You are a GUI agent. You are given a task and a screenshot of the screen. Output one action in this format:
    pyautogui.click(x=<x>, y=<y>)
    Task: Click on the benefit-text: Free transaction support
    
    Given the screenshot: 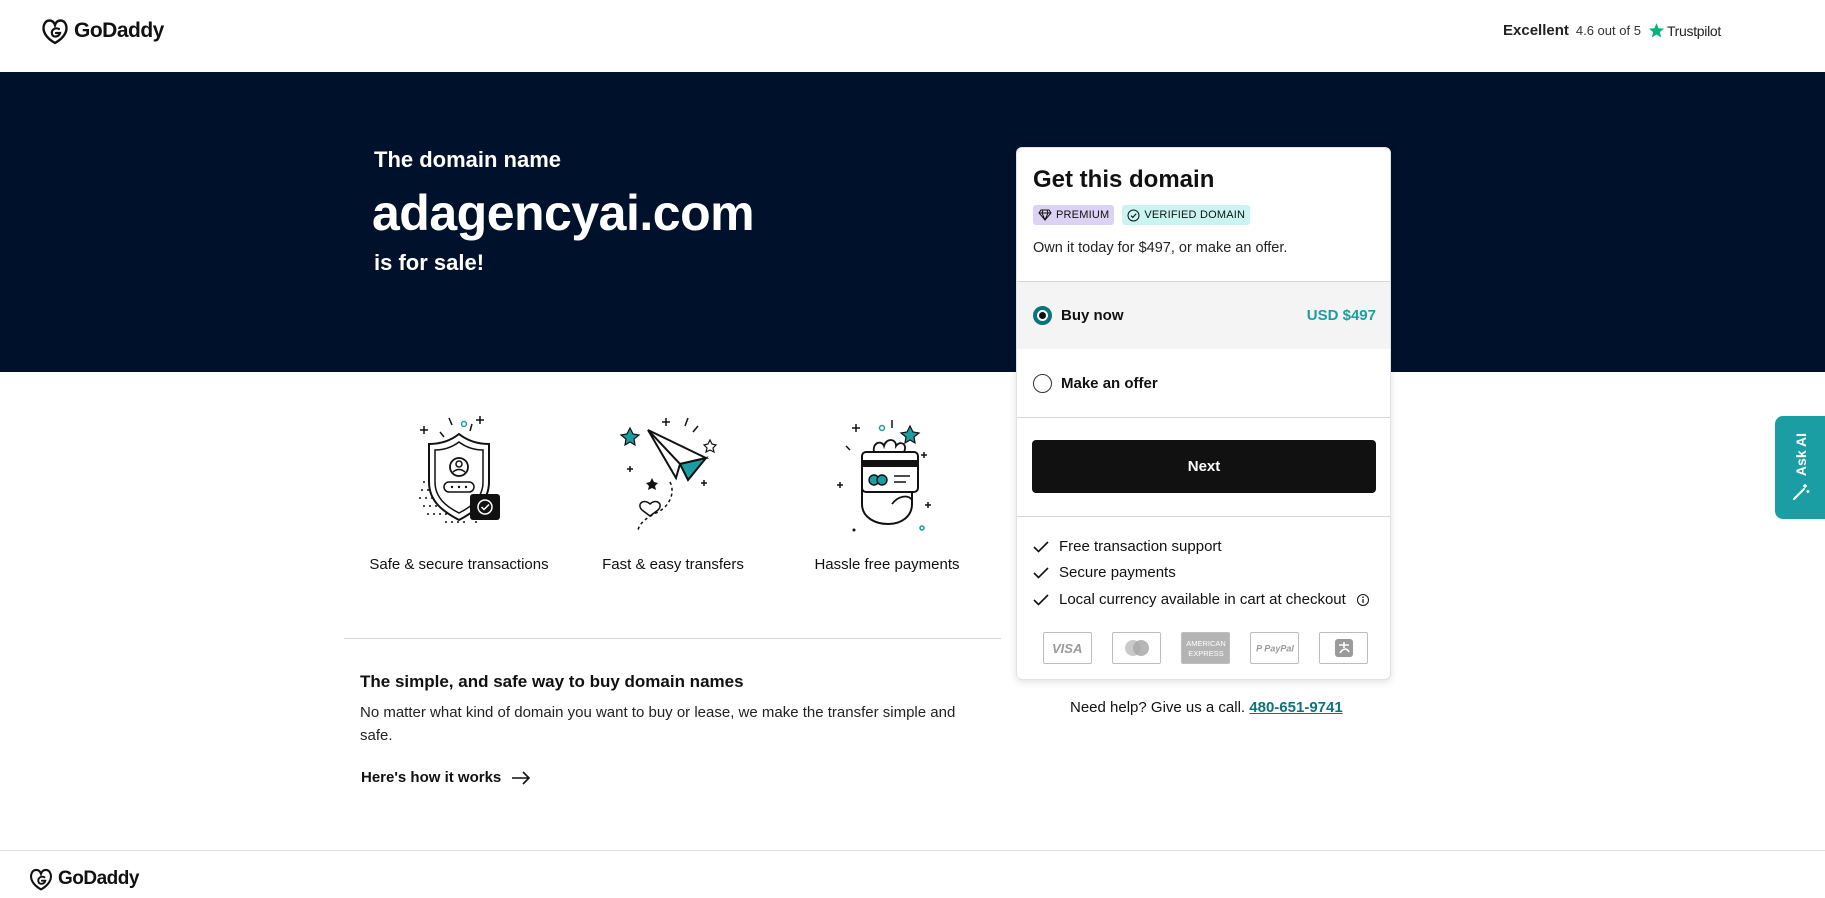 What is the action you would take?
    pyautogui.click(x=1140, y=546)
    